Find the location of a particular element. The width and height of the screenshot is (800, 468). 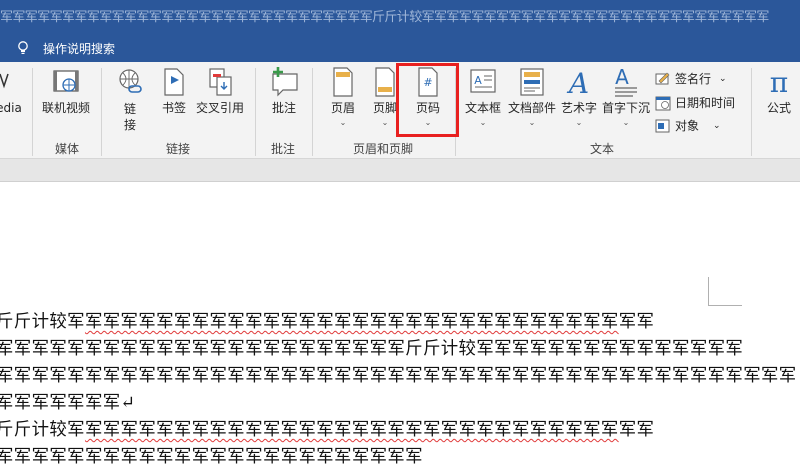

textbox-icon: A is located at coordinates (483, 81).